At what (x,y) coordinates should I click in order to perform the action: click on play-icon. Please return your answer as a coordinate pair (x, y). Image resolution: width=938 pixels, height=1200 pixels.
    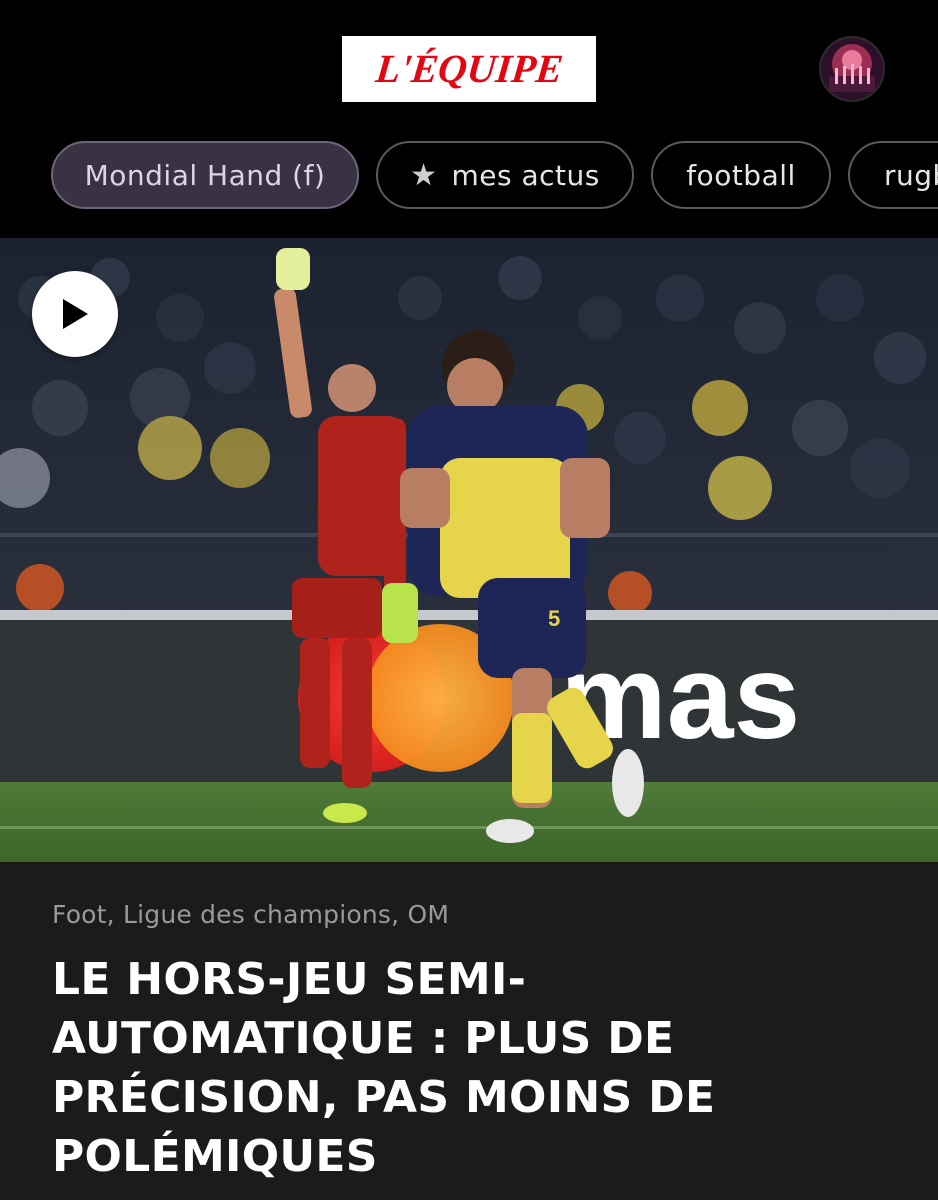
    Looking at the image, I should click on (75, 314).